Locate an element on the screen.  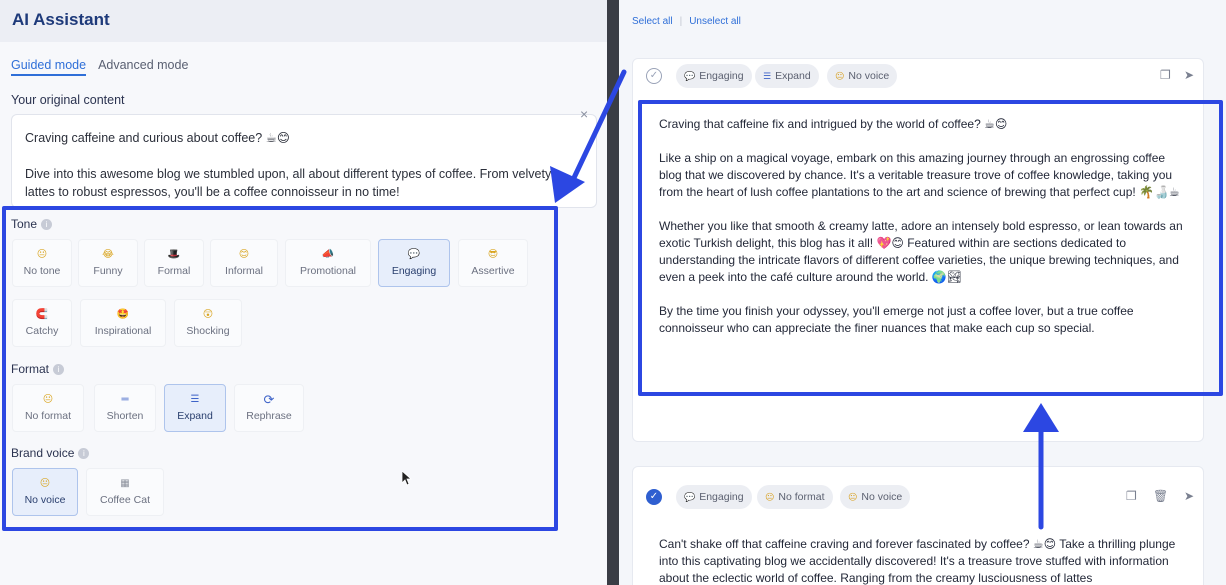
arrow-line-left is located at coordinates (598, 127).